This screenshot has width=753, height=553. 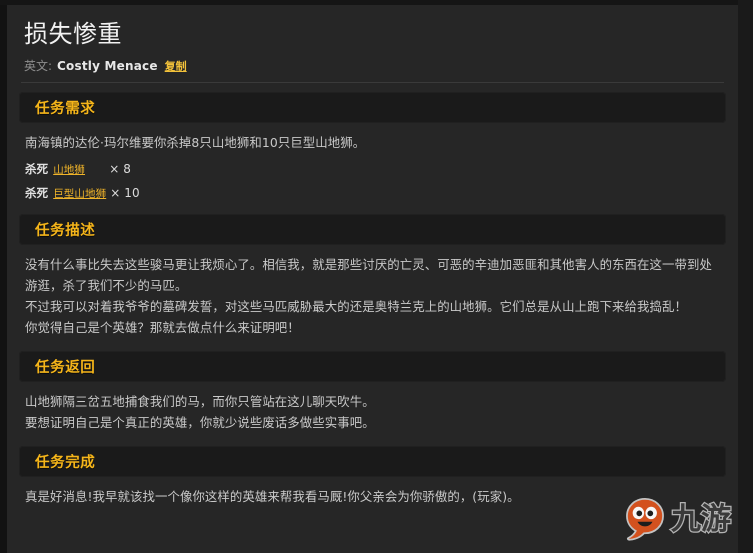 I want to click on copy-button: 复制, so click(x=176, y=66).